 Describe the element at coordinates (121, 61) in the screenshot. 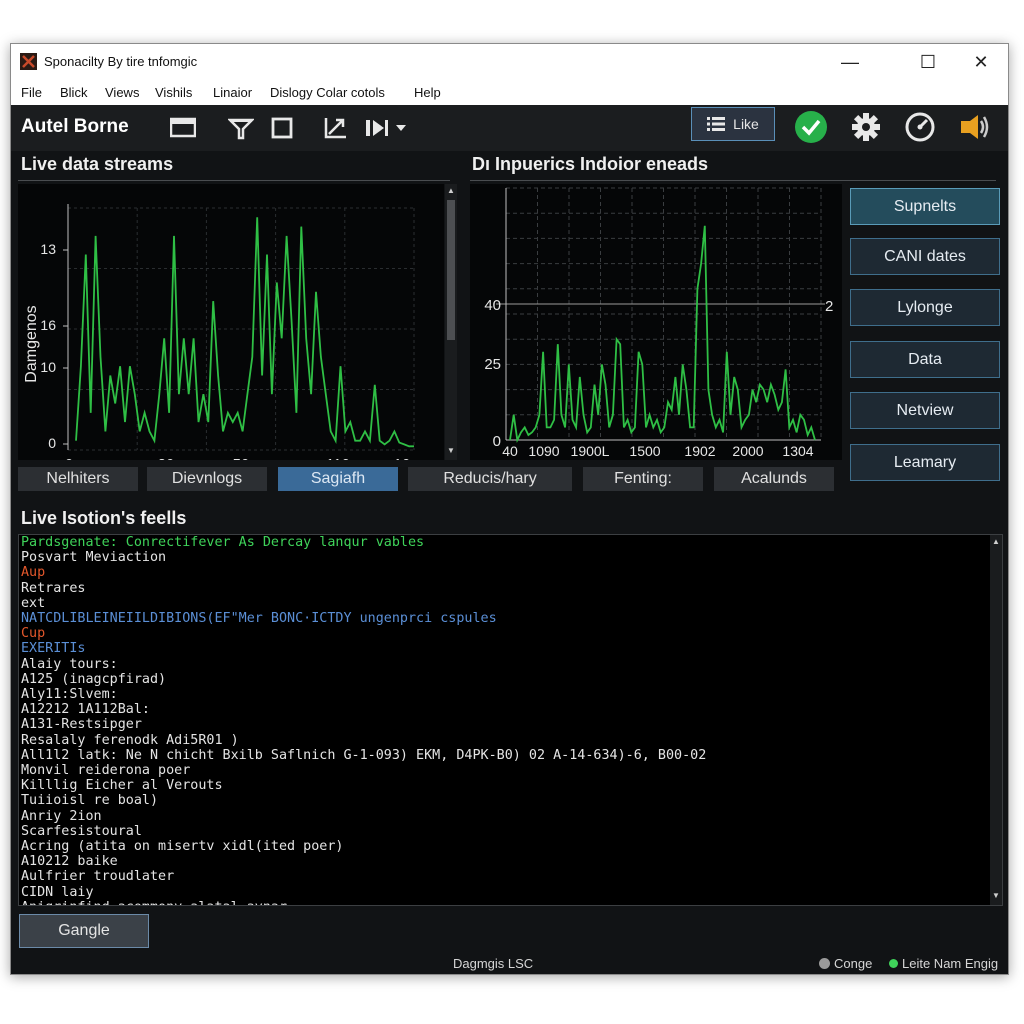

I see `window-title: Sponacilty By tire tnfomgic` at that location.